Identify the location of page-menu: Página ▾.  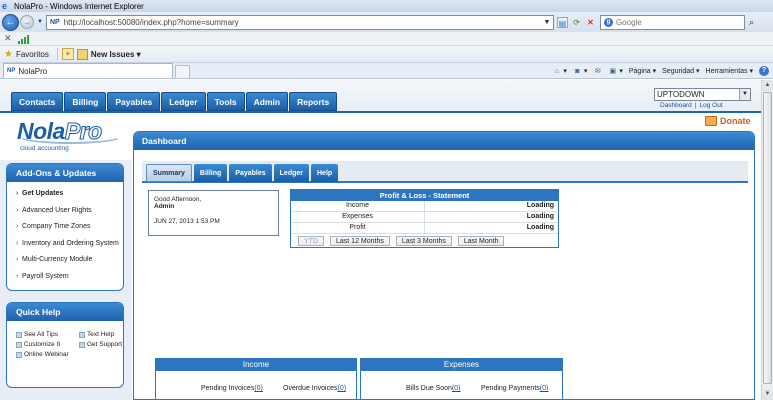
(642, 71).